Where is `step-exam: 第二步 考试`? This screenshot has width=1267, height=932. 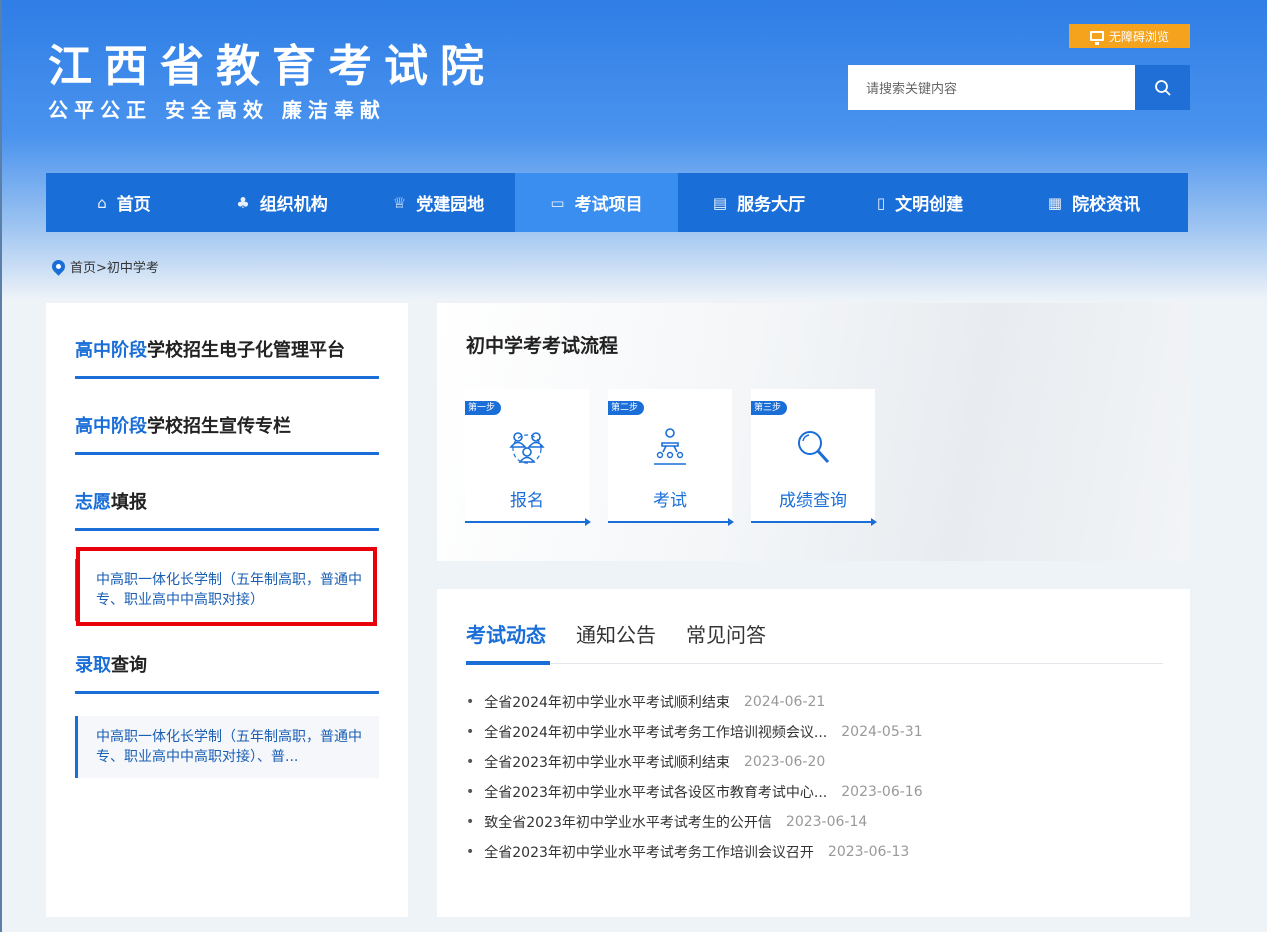 step-exam: 第二步 考试 is located at coordinates (671, 457).